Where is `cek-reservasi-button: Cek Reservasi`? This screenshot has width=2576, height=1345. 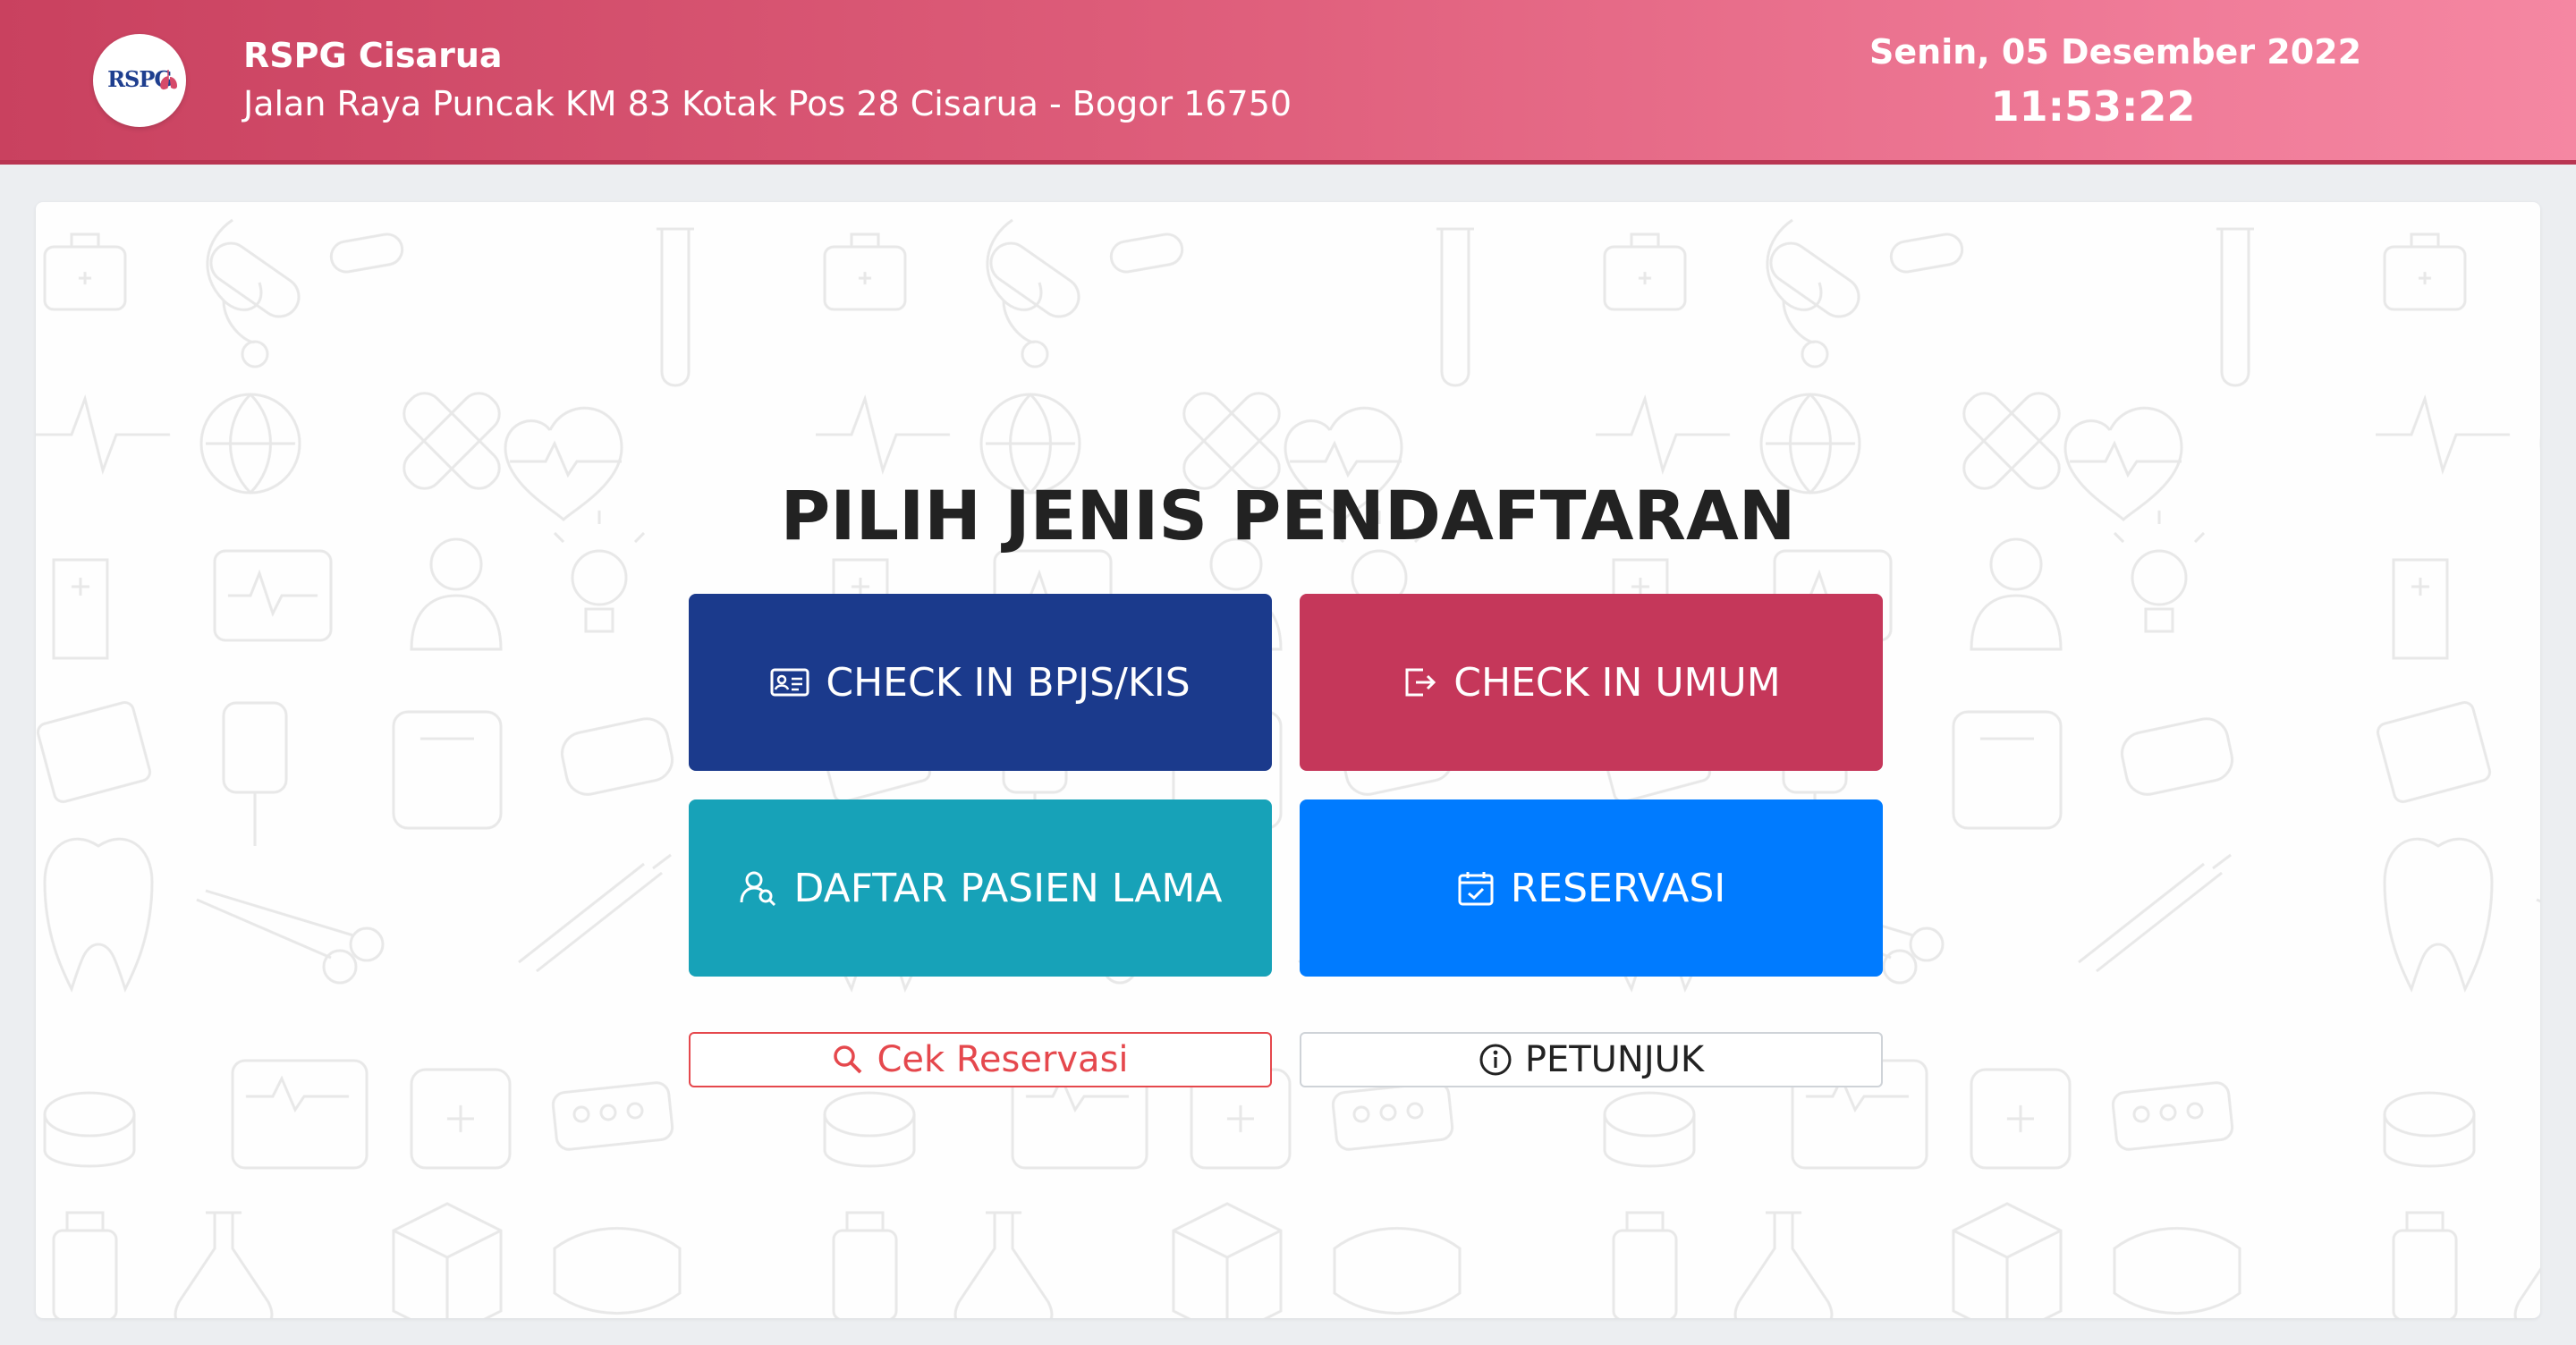
cek-reservasi-button: Cek Reservasi is located at coordinates (980, 1059).